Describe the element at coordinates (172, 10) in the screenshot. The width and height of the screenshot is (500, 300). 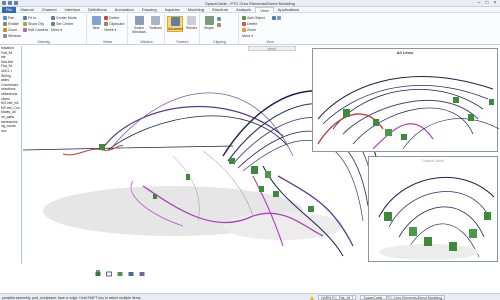
I see `tab-inquiries: Inquiries` at that location.